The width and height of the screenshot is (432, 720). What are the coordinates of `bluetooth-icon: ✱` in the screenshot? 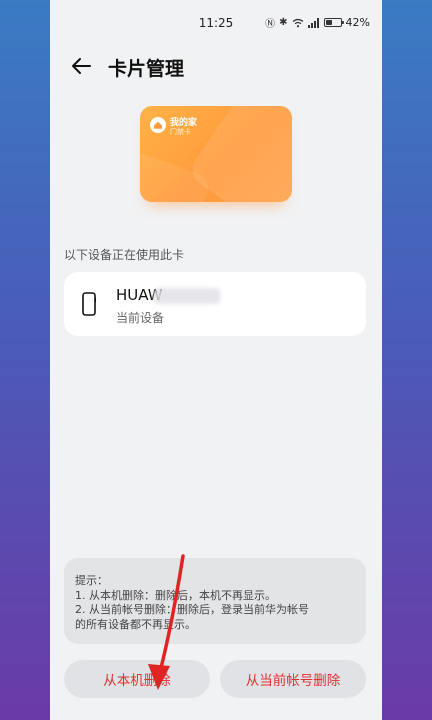 It's located at (283, 22).